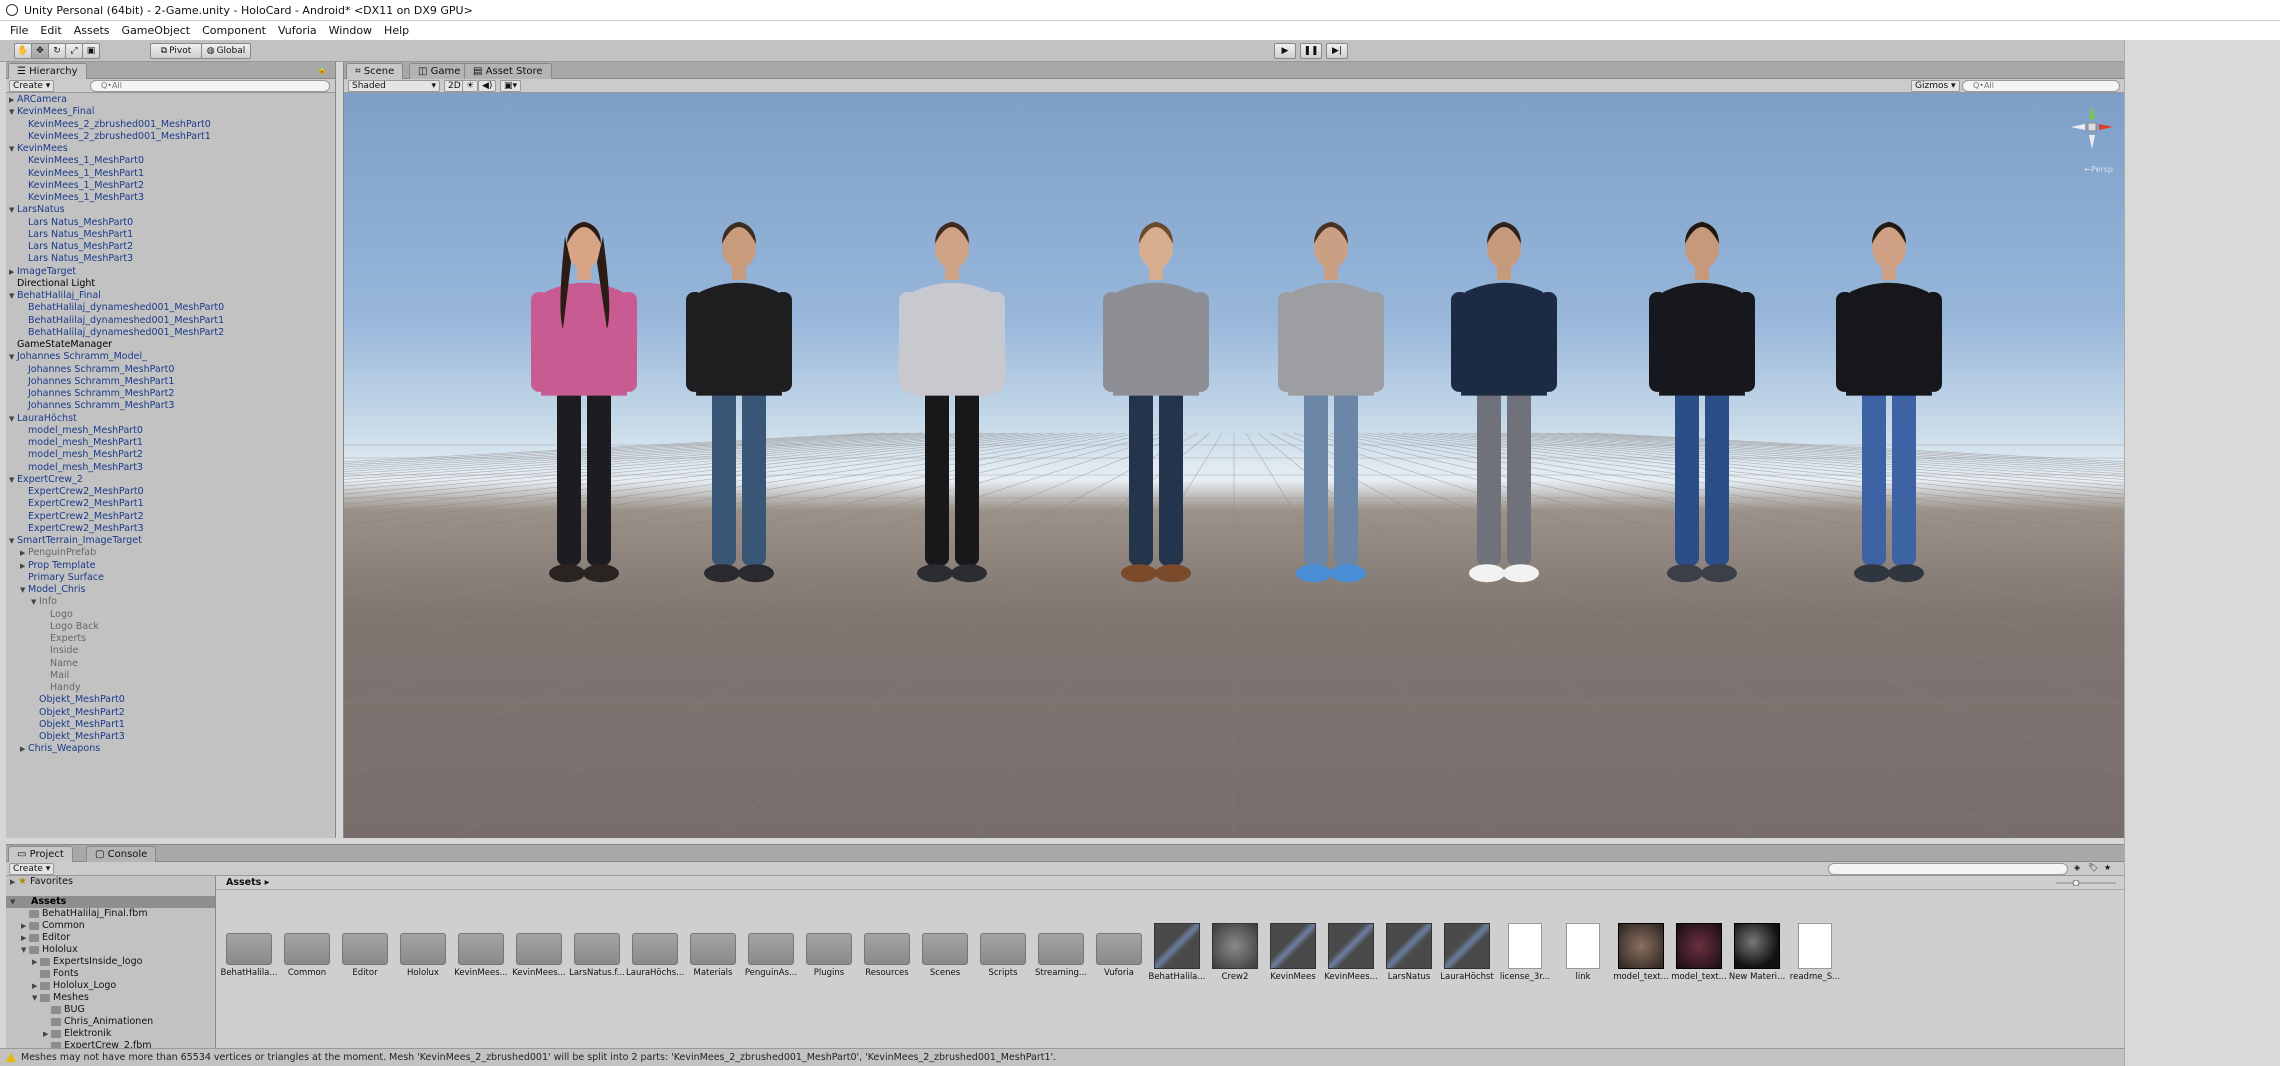 This screenshot has width=2280, height=1066. What do you see at coordinates (170, 578) in the screenshot?
I see `hierarchy-item: Primary Surface` at bounding box center [170, 578].